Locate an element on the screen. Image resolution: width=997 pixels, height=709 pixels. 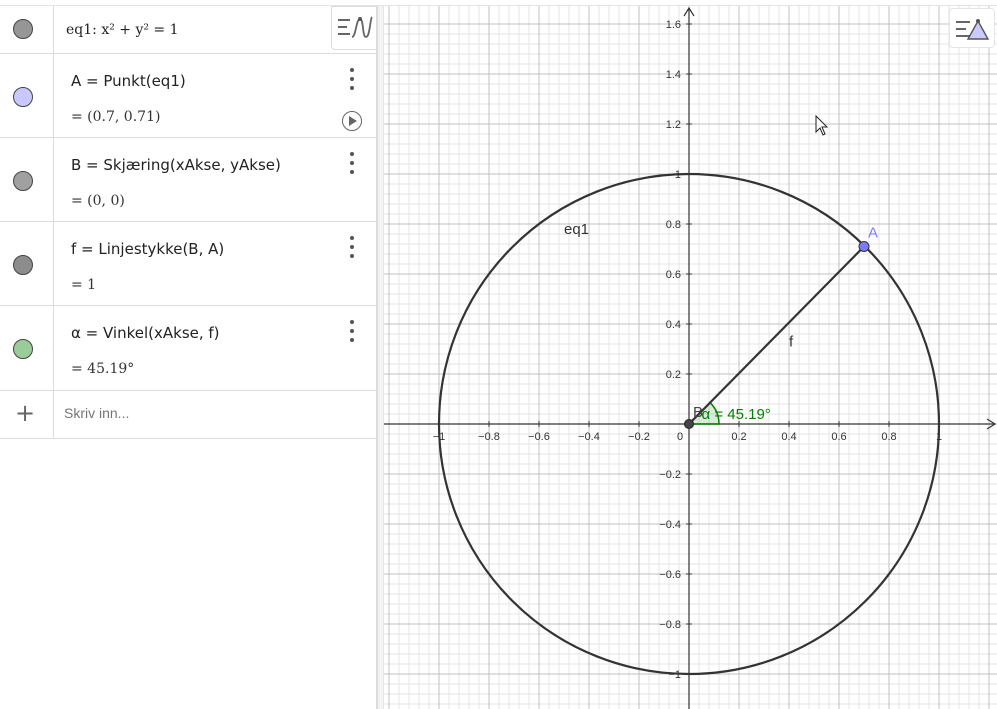
value-A: = (0.7, 0.71) is located at coordinates (116, 117).